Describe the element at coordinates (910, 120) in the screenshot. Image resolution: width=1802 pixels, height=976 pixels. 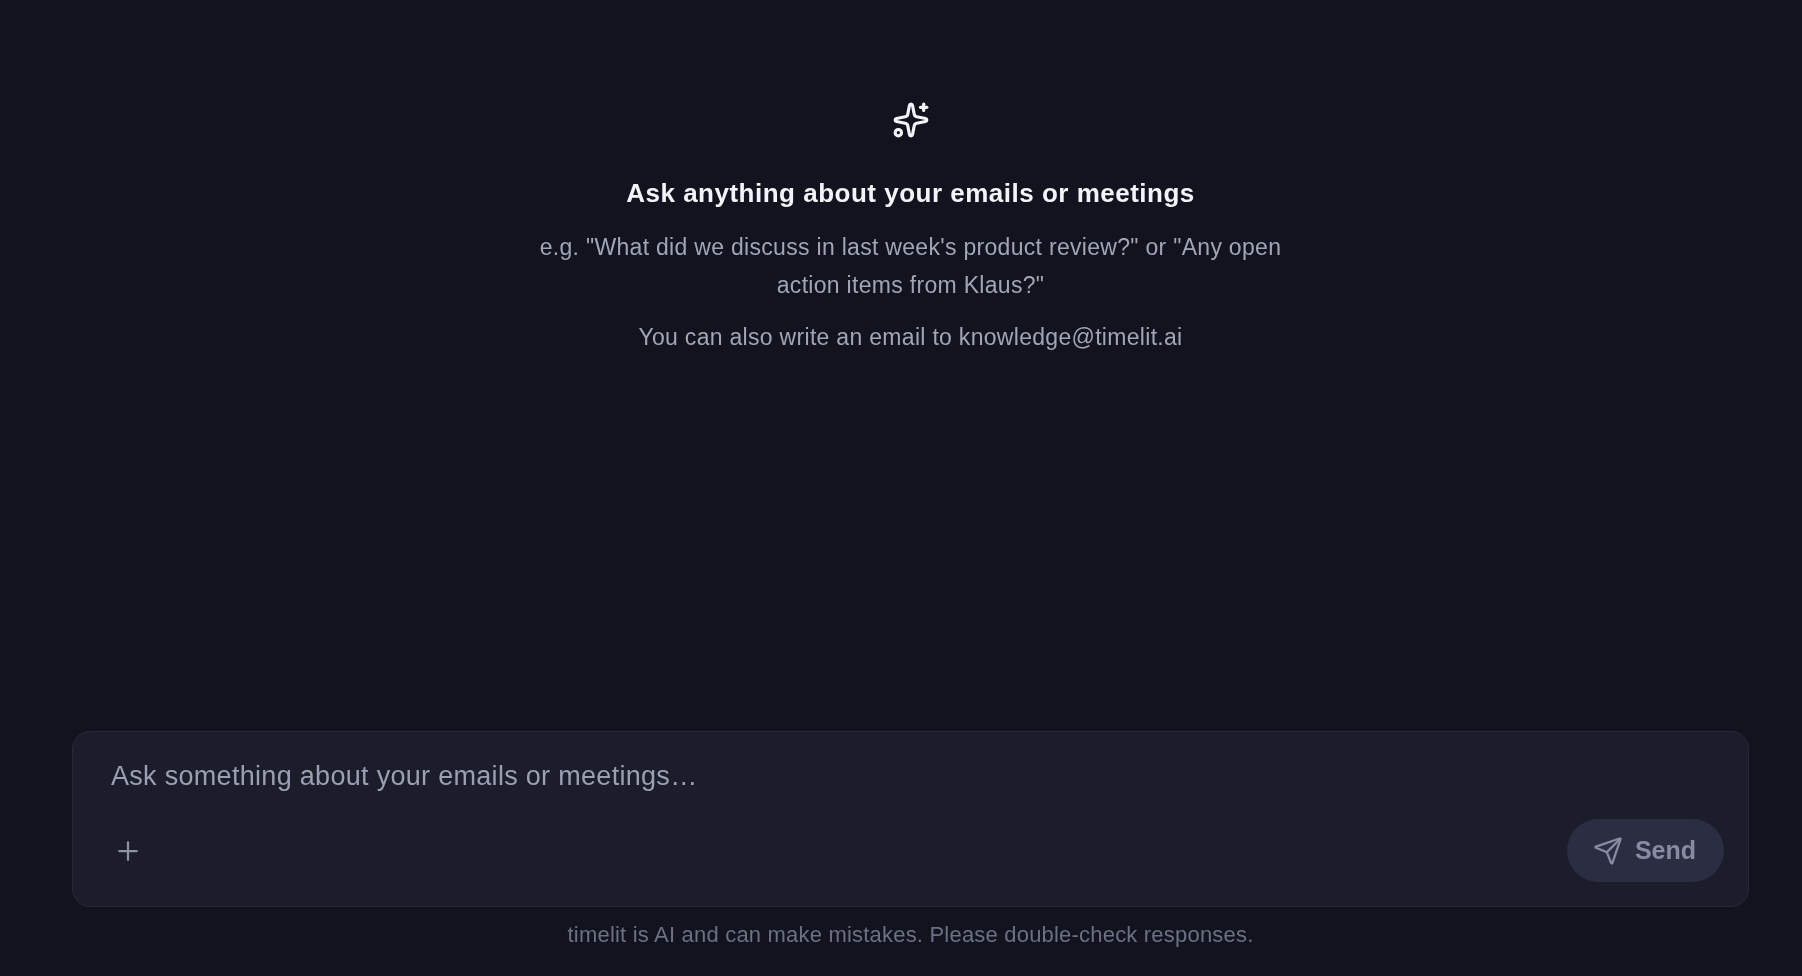
I see `sparkles-icon` at that location.